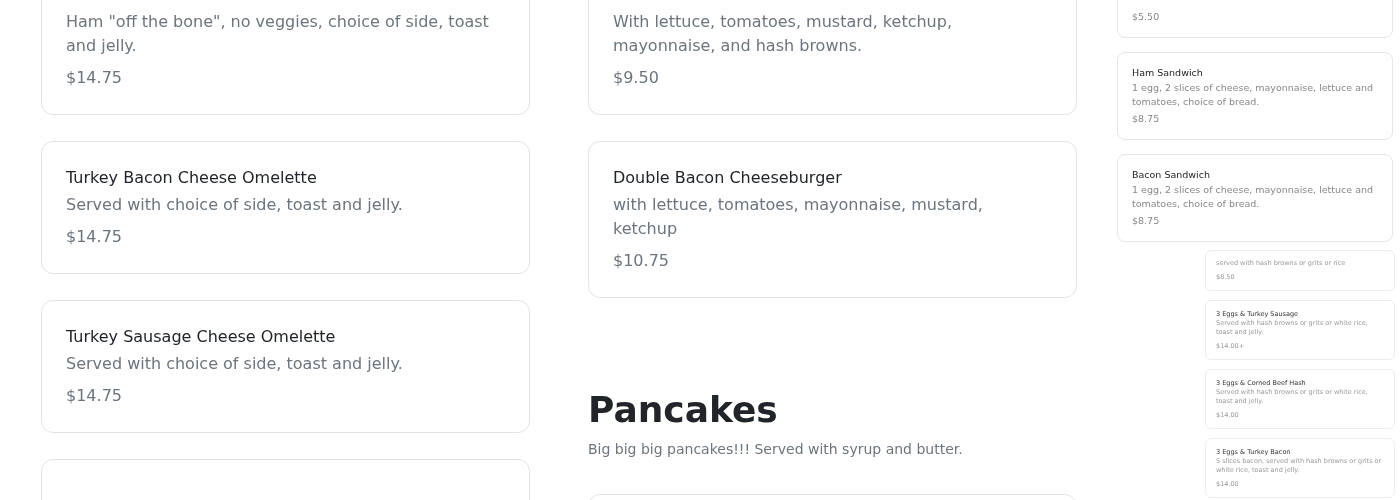 The height and width of the screenshot is (500, 1400). I want to click on section-subtitle: Big big big pancakes!!! Served with syrup and butter., so click(776, 449).